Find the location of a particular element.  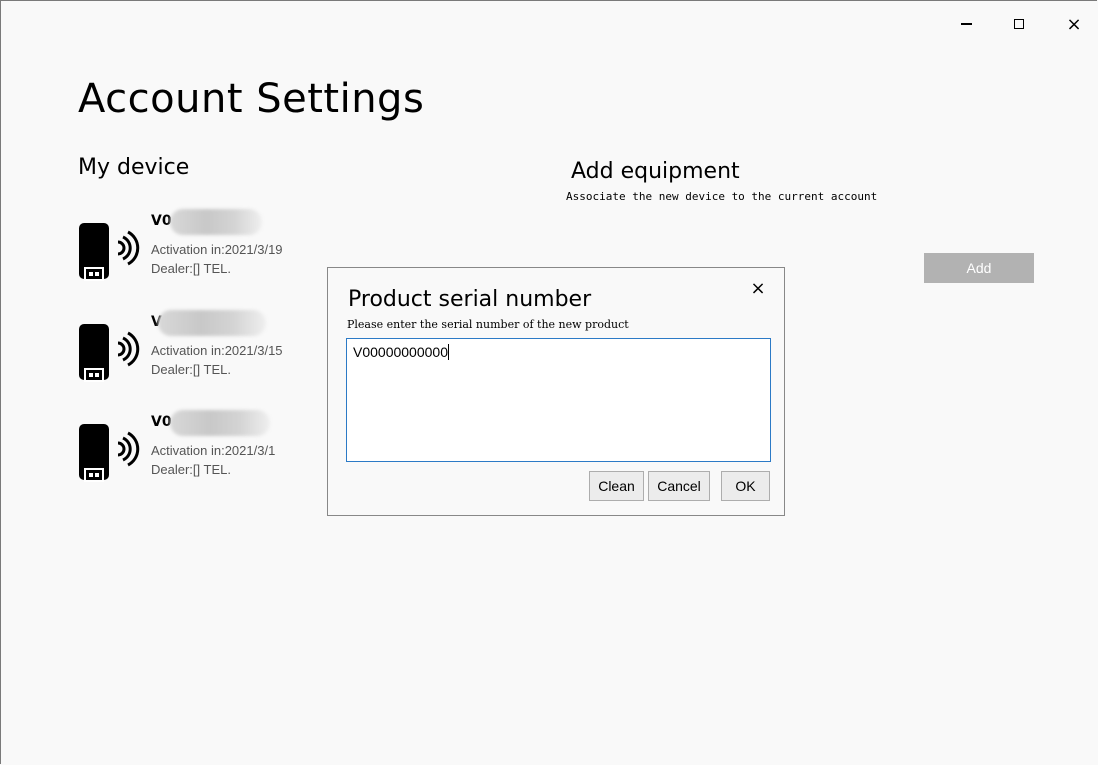

device-activation: Activation in:2021/3/15 is located at coordinates (217, 350).